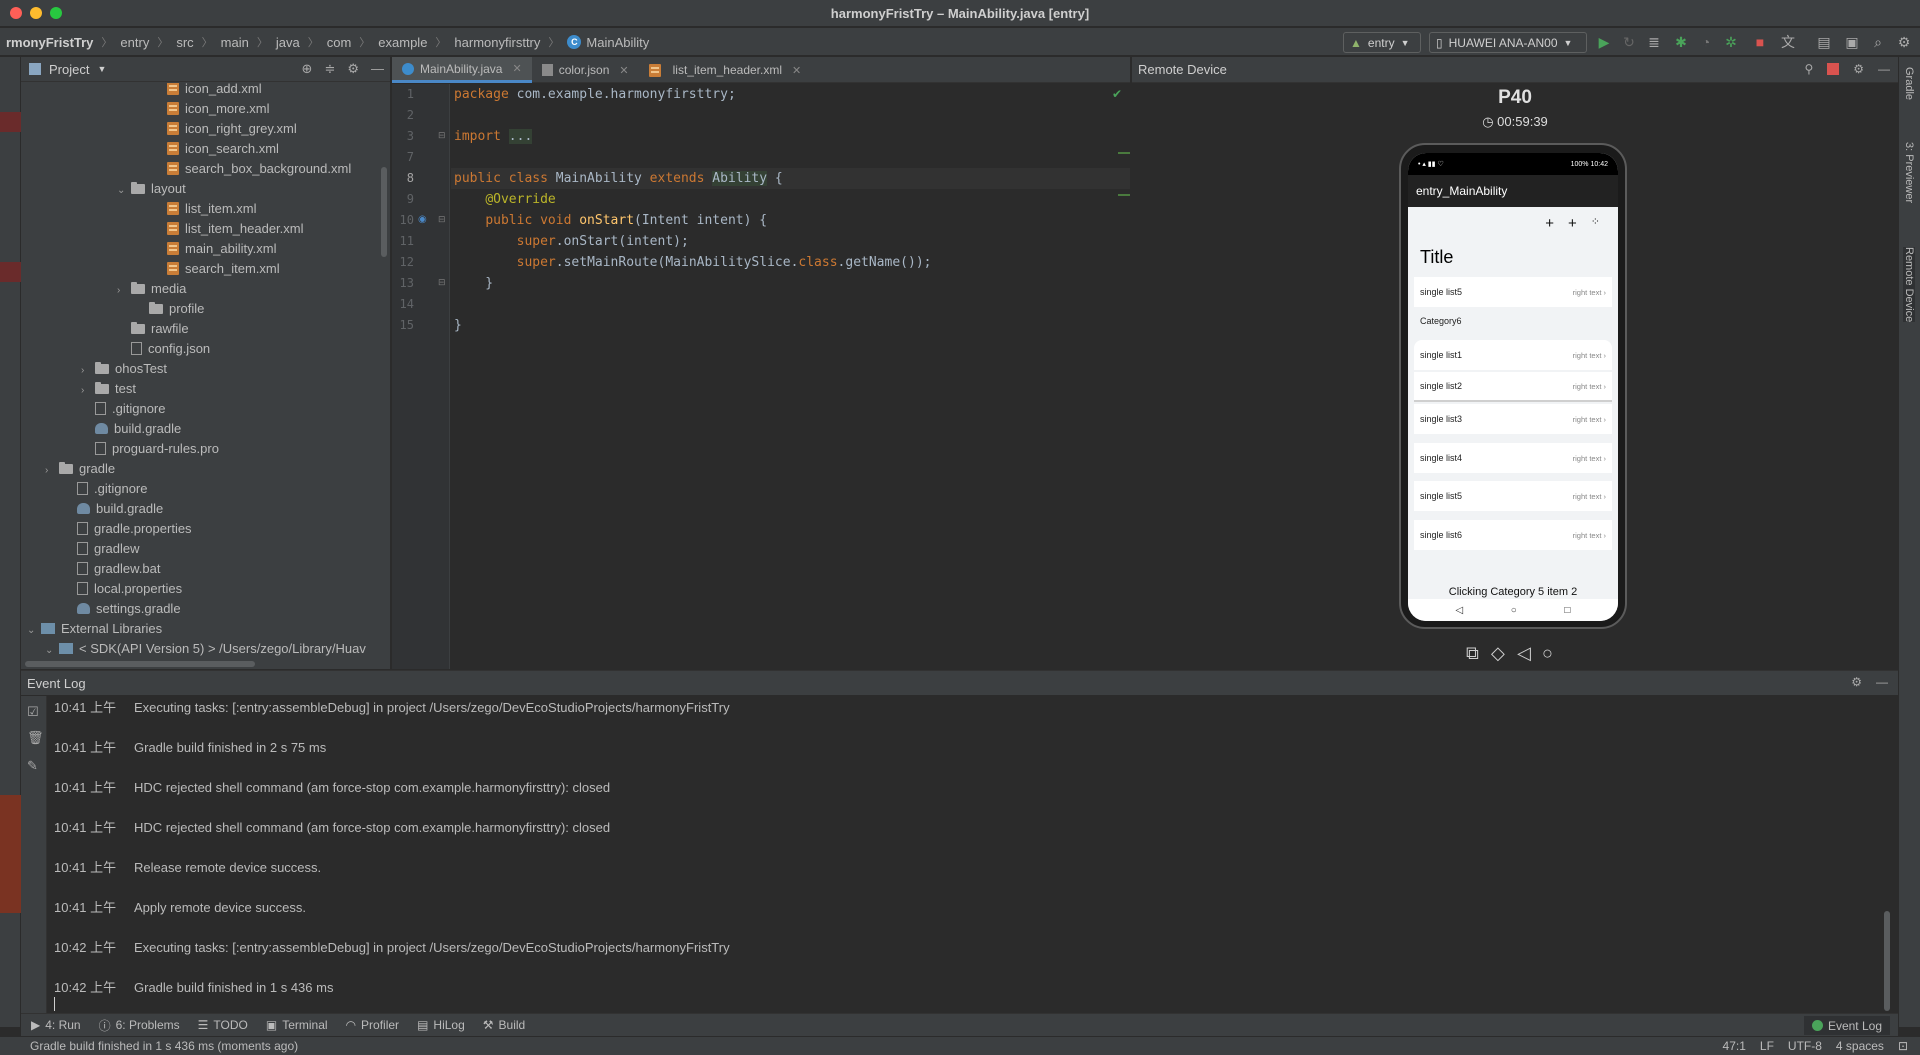 Image resolution: width=1920 pixels, height=1055 pixels. I want to click on gradle-tool-tab: Gradle, so click(1909, 83).